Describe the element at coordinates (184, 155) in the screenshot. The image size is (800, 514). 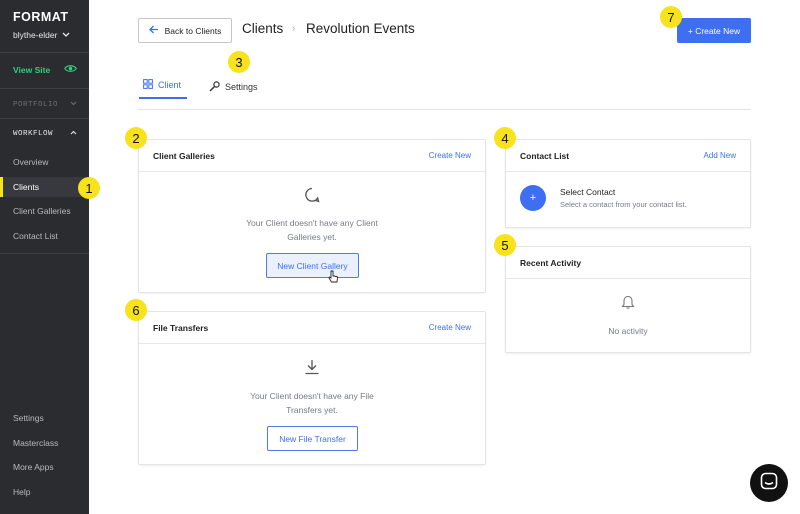
I see `card-title: Client Galleries` at that location.